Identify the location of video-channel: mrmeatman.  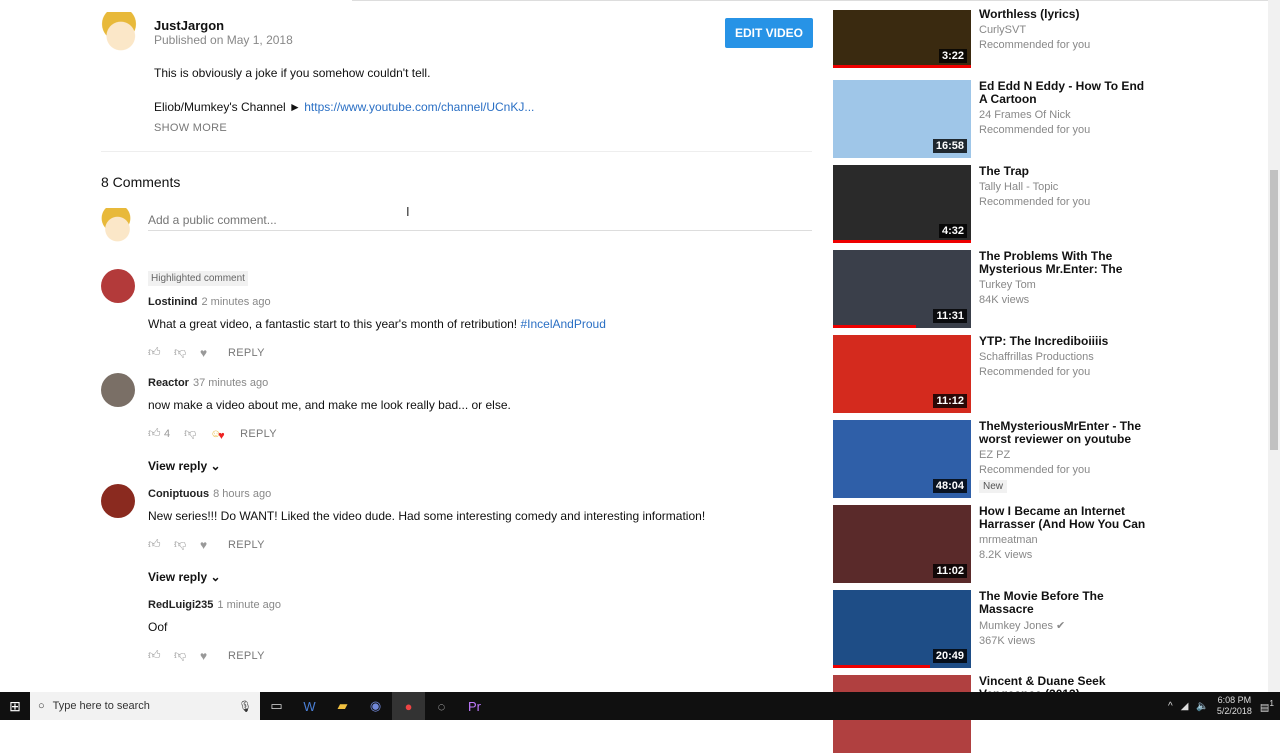
(1064, 540).